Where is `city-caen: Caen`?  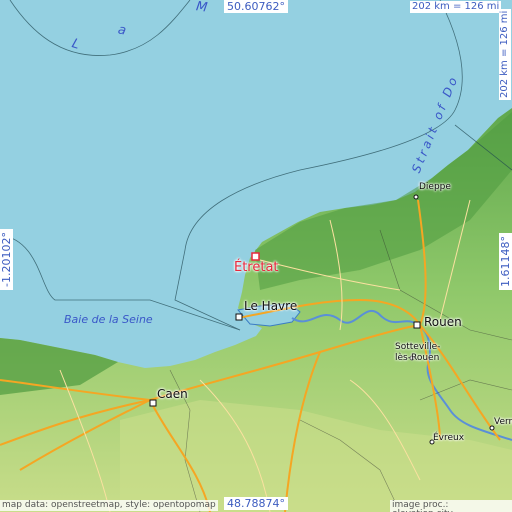
city-caen: Caen is located at coordinates (172, 394).